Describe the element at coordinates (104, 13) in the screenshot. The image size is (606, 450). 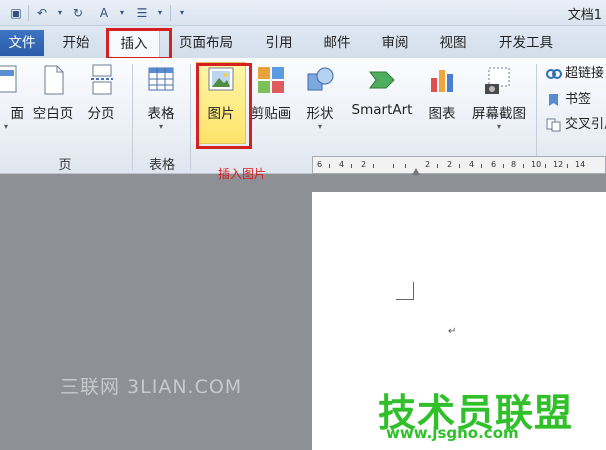
I see `format-painter-icon: A` at that location.